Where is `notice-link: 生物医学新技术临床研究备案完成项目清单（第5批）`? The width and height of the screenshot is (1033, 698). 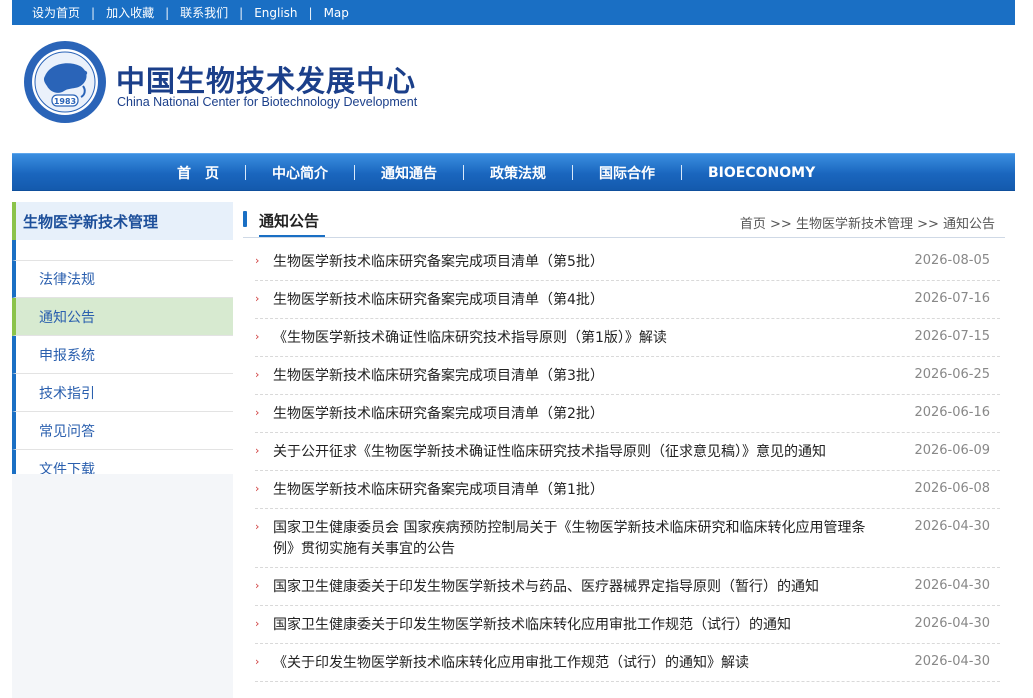
notice-link: 生物医学新技术临床研究备案完成项目清单（第5批） is located at coordinates (573, 262).